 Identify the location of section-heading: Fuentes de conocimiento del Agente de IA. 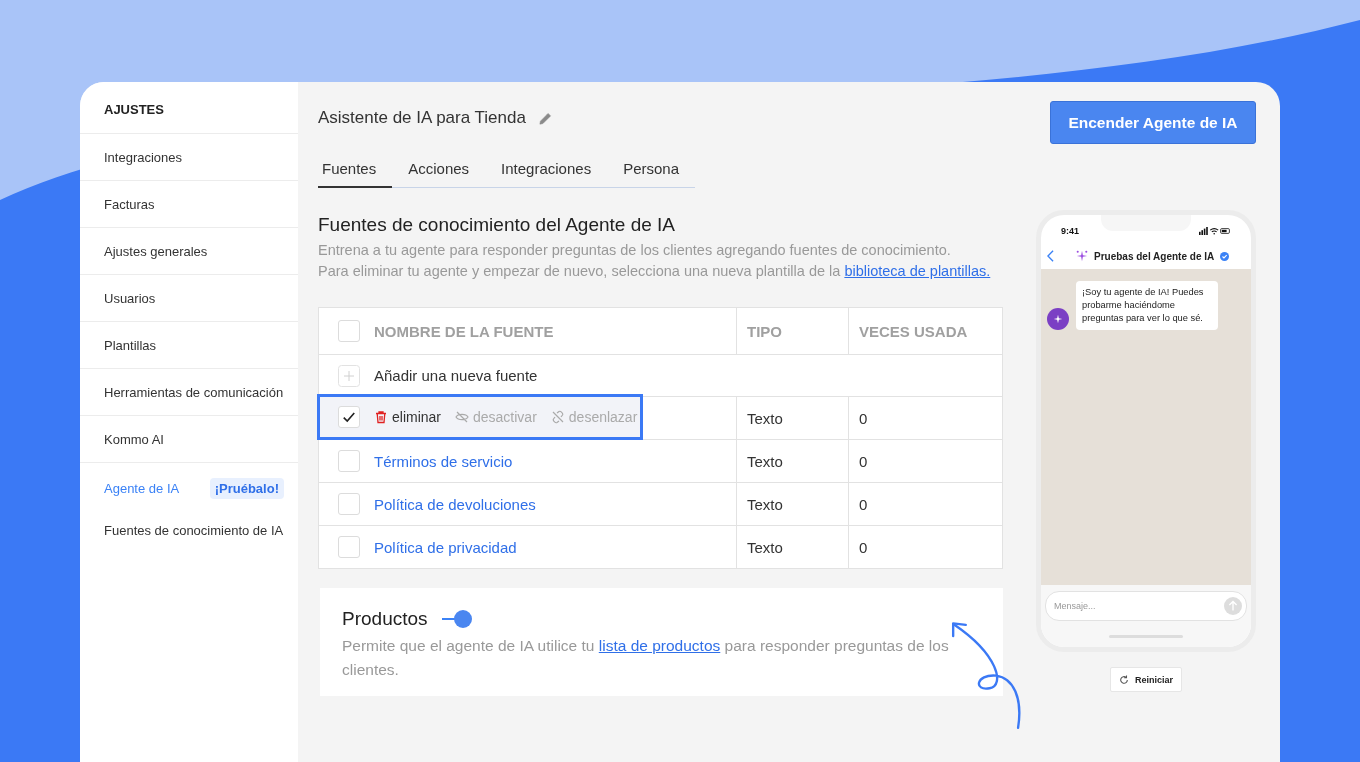
(497, 225).